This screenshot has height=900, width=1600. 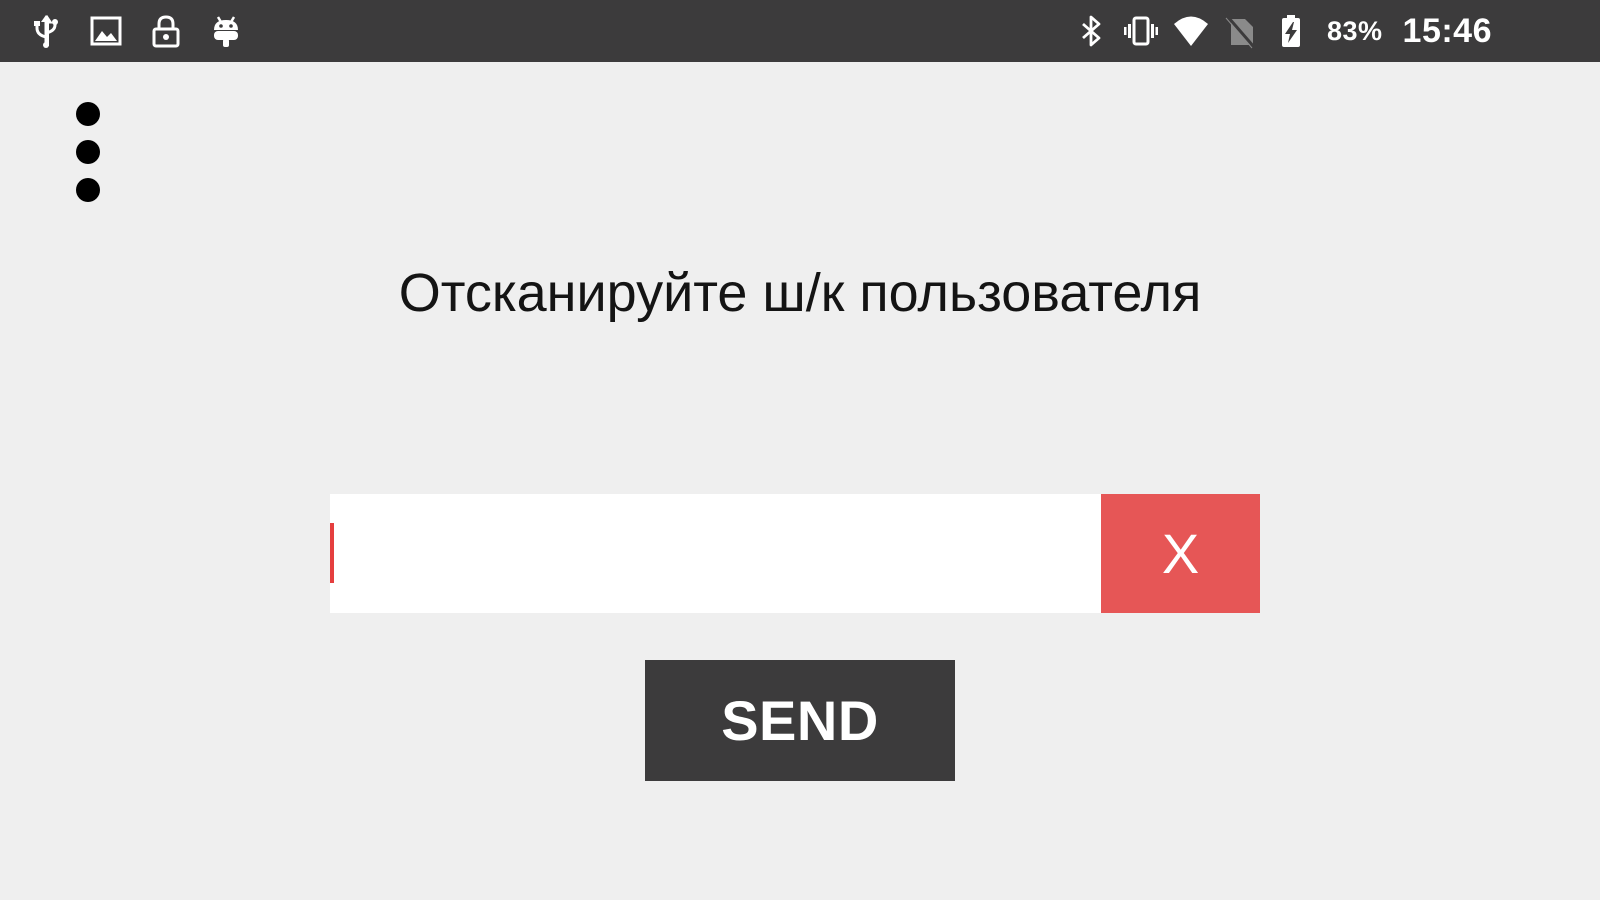 I want to click on usb-icon, so click(x=46, y=31).